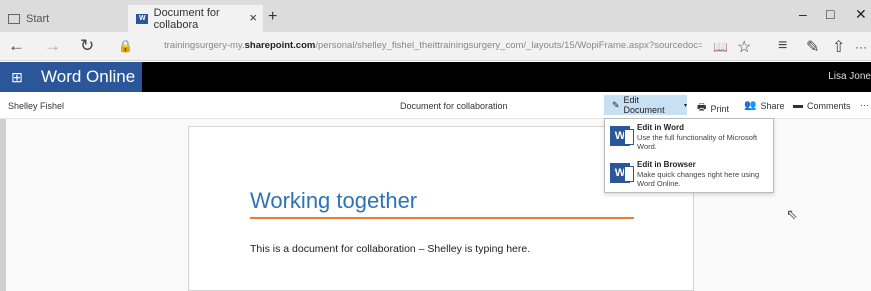 This screenshot has width=871, height=291. I want to click on word-icon: W, so click(622, 136).